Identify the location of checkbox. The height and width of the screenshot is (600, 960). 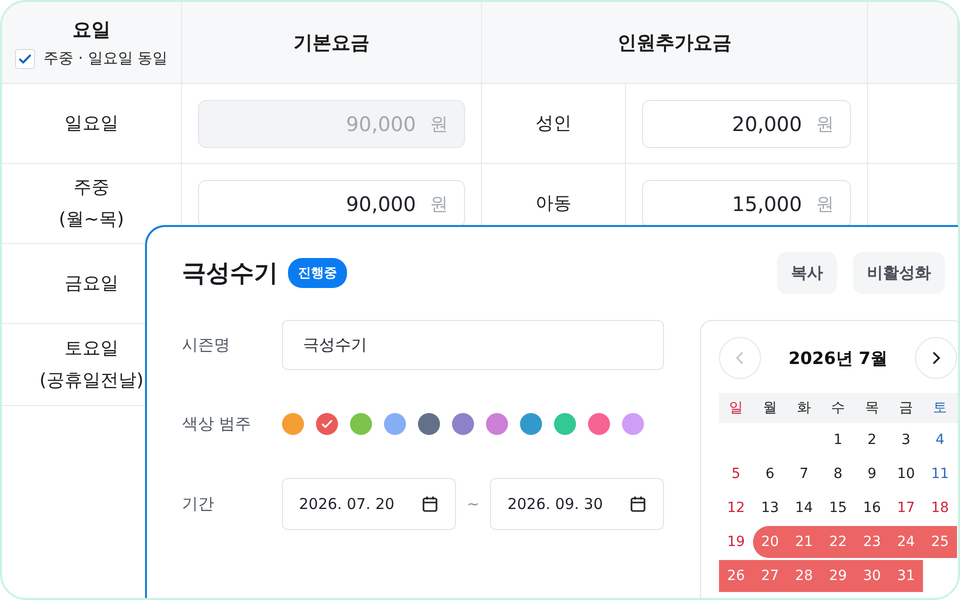
(25, 58).